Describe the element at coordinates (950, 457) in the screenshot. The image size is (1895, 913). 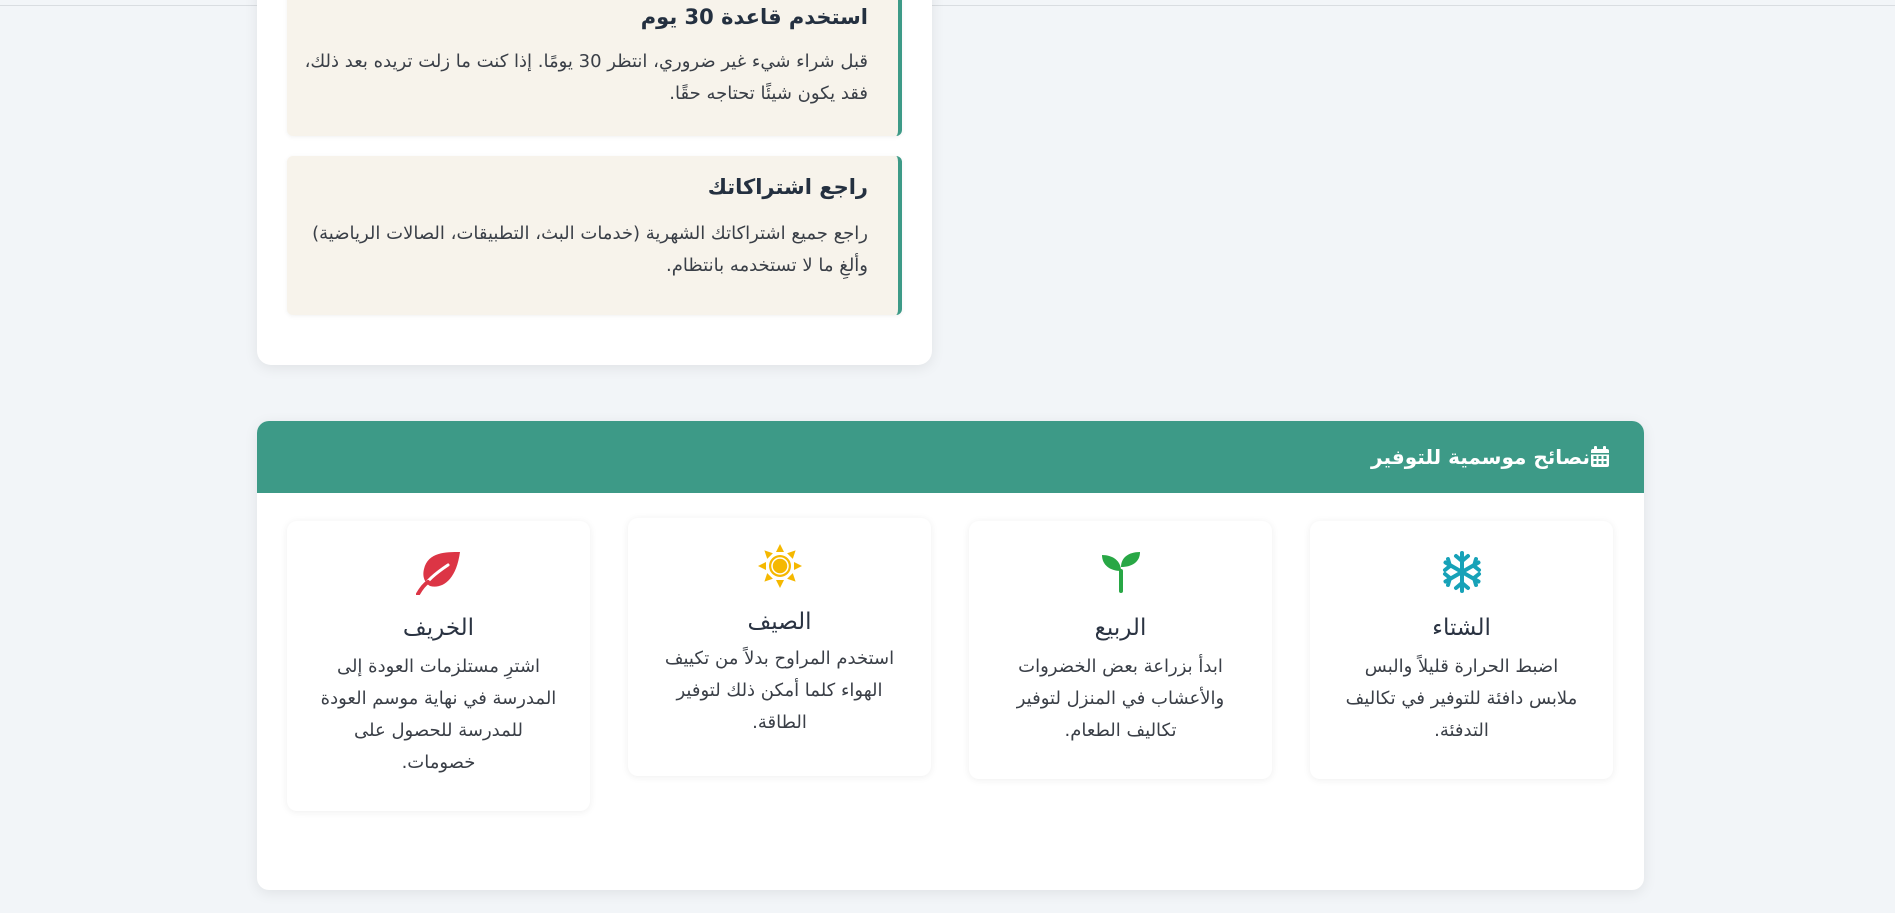
I see `seasonal-tips-header: نصائح موسمية للتوفير` at that location.